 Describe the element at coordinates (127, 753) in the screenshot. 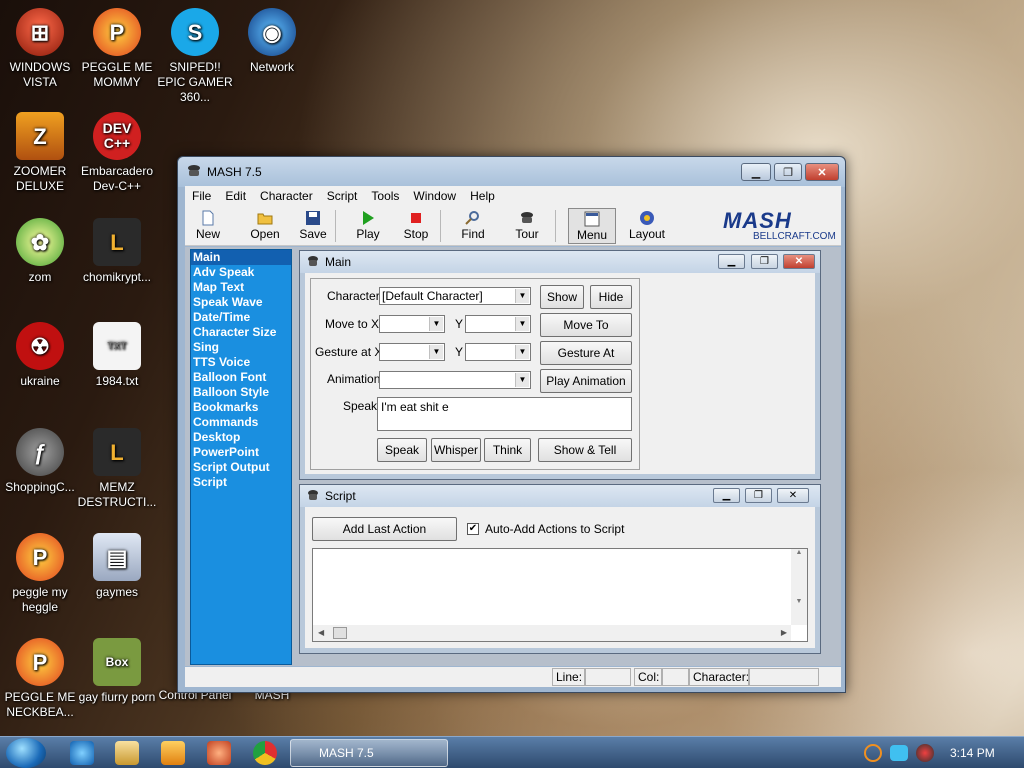

I see `file-explorer-icon` at that location.